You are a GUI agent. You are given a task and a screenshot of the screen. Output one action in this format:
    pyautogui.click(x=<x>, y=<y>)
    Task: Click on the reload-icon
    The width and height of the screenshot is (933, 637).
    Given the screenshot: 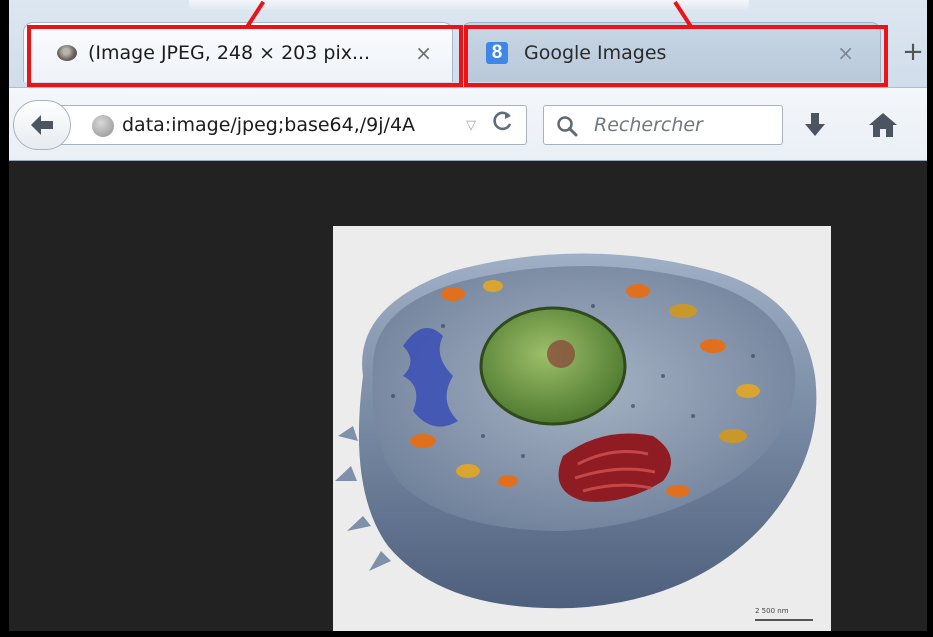 What is the action you would take?
    pyautogui.click(x=503, y=125)
    